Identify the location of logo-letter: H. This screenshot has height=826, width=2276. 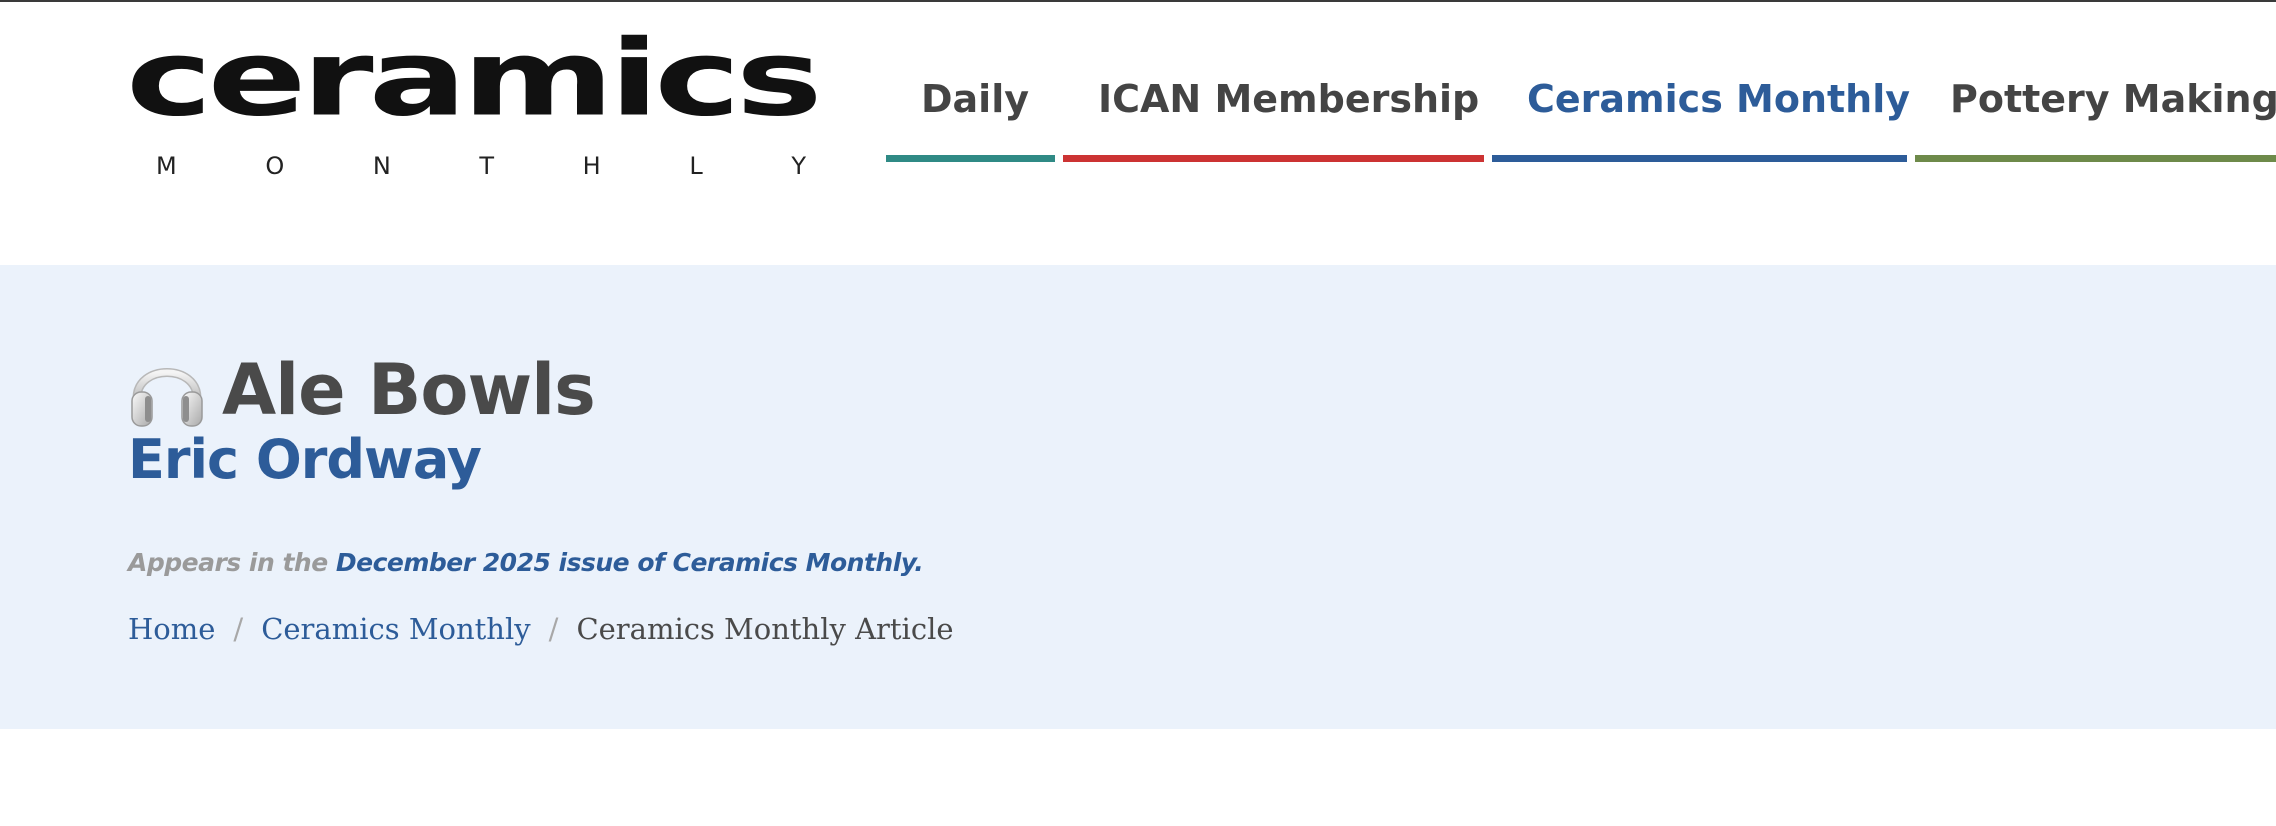
(591, 166).